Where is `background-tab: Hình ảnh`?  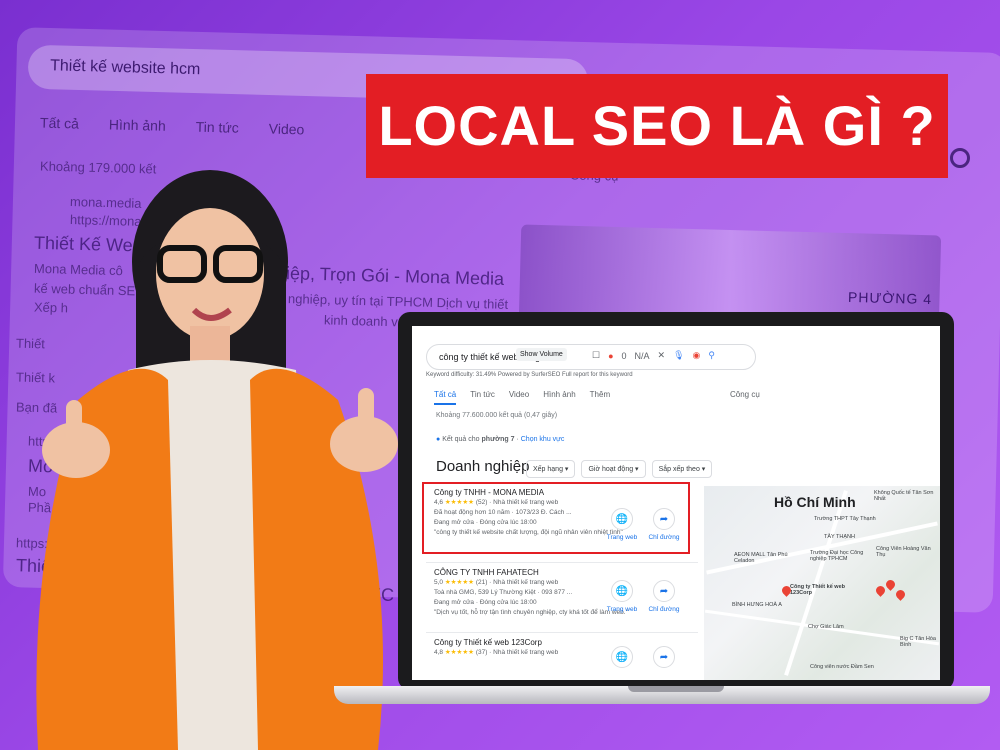 background-tab: Hình ảnh is located at coordinates (137, 125).